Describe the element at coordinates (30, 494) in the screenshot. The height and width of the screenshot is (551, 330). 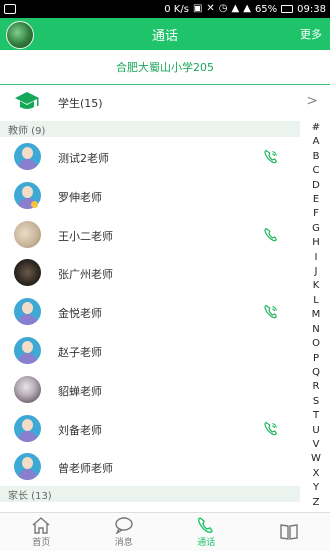
I see `section-label: 家长 (13)` at that location.